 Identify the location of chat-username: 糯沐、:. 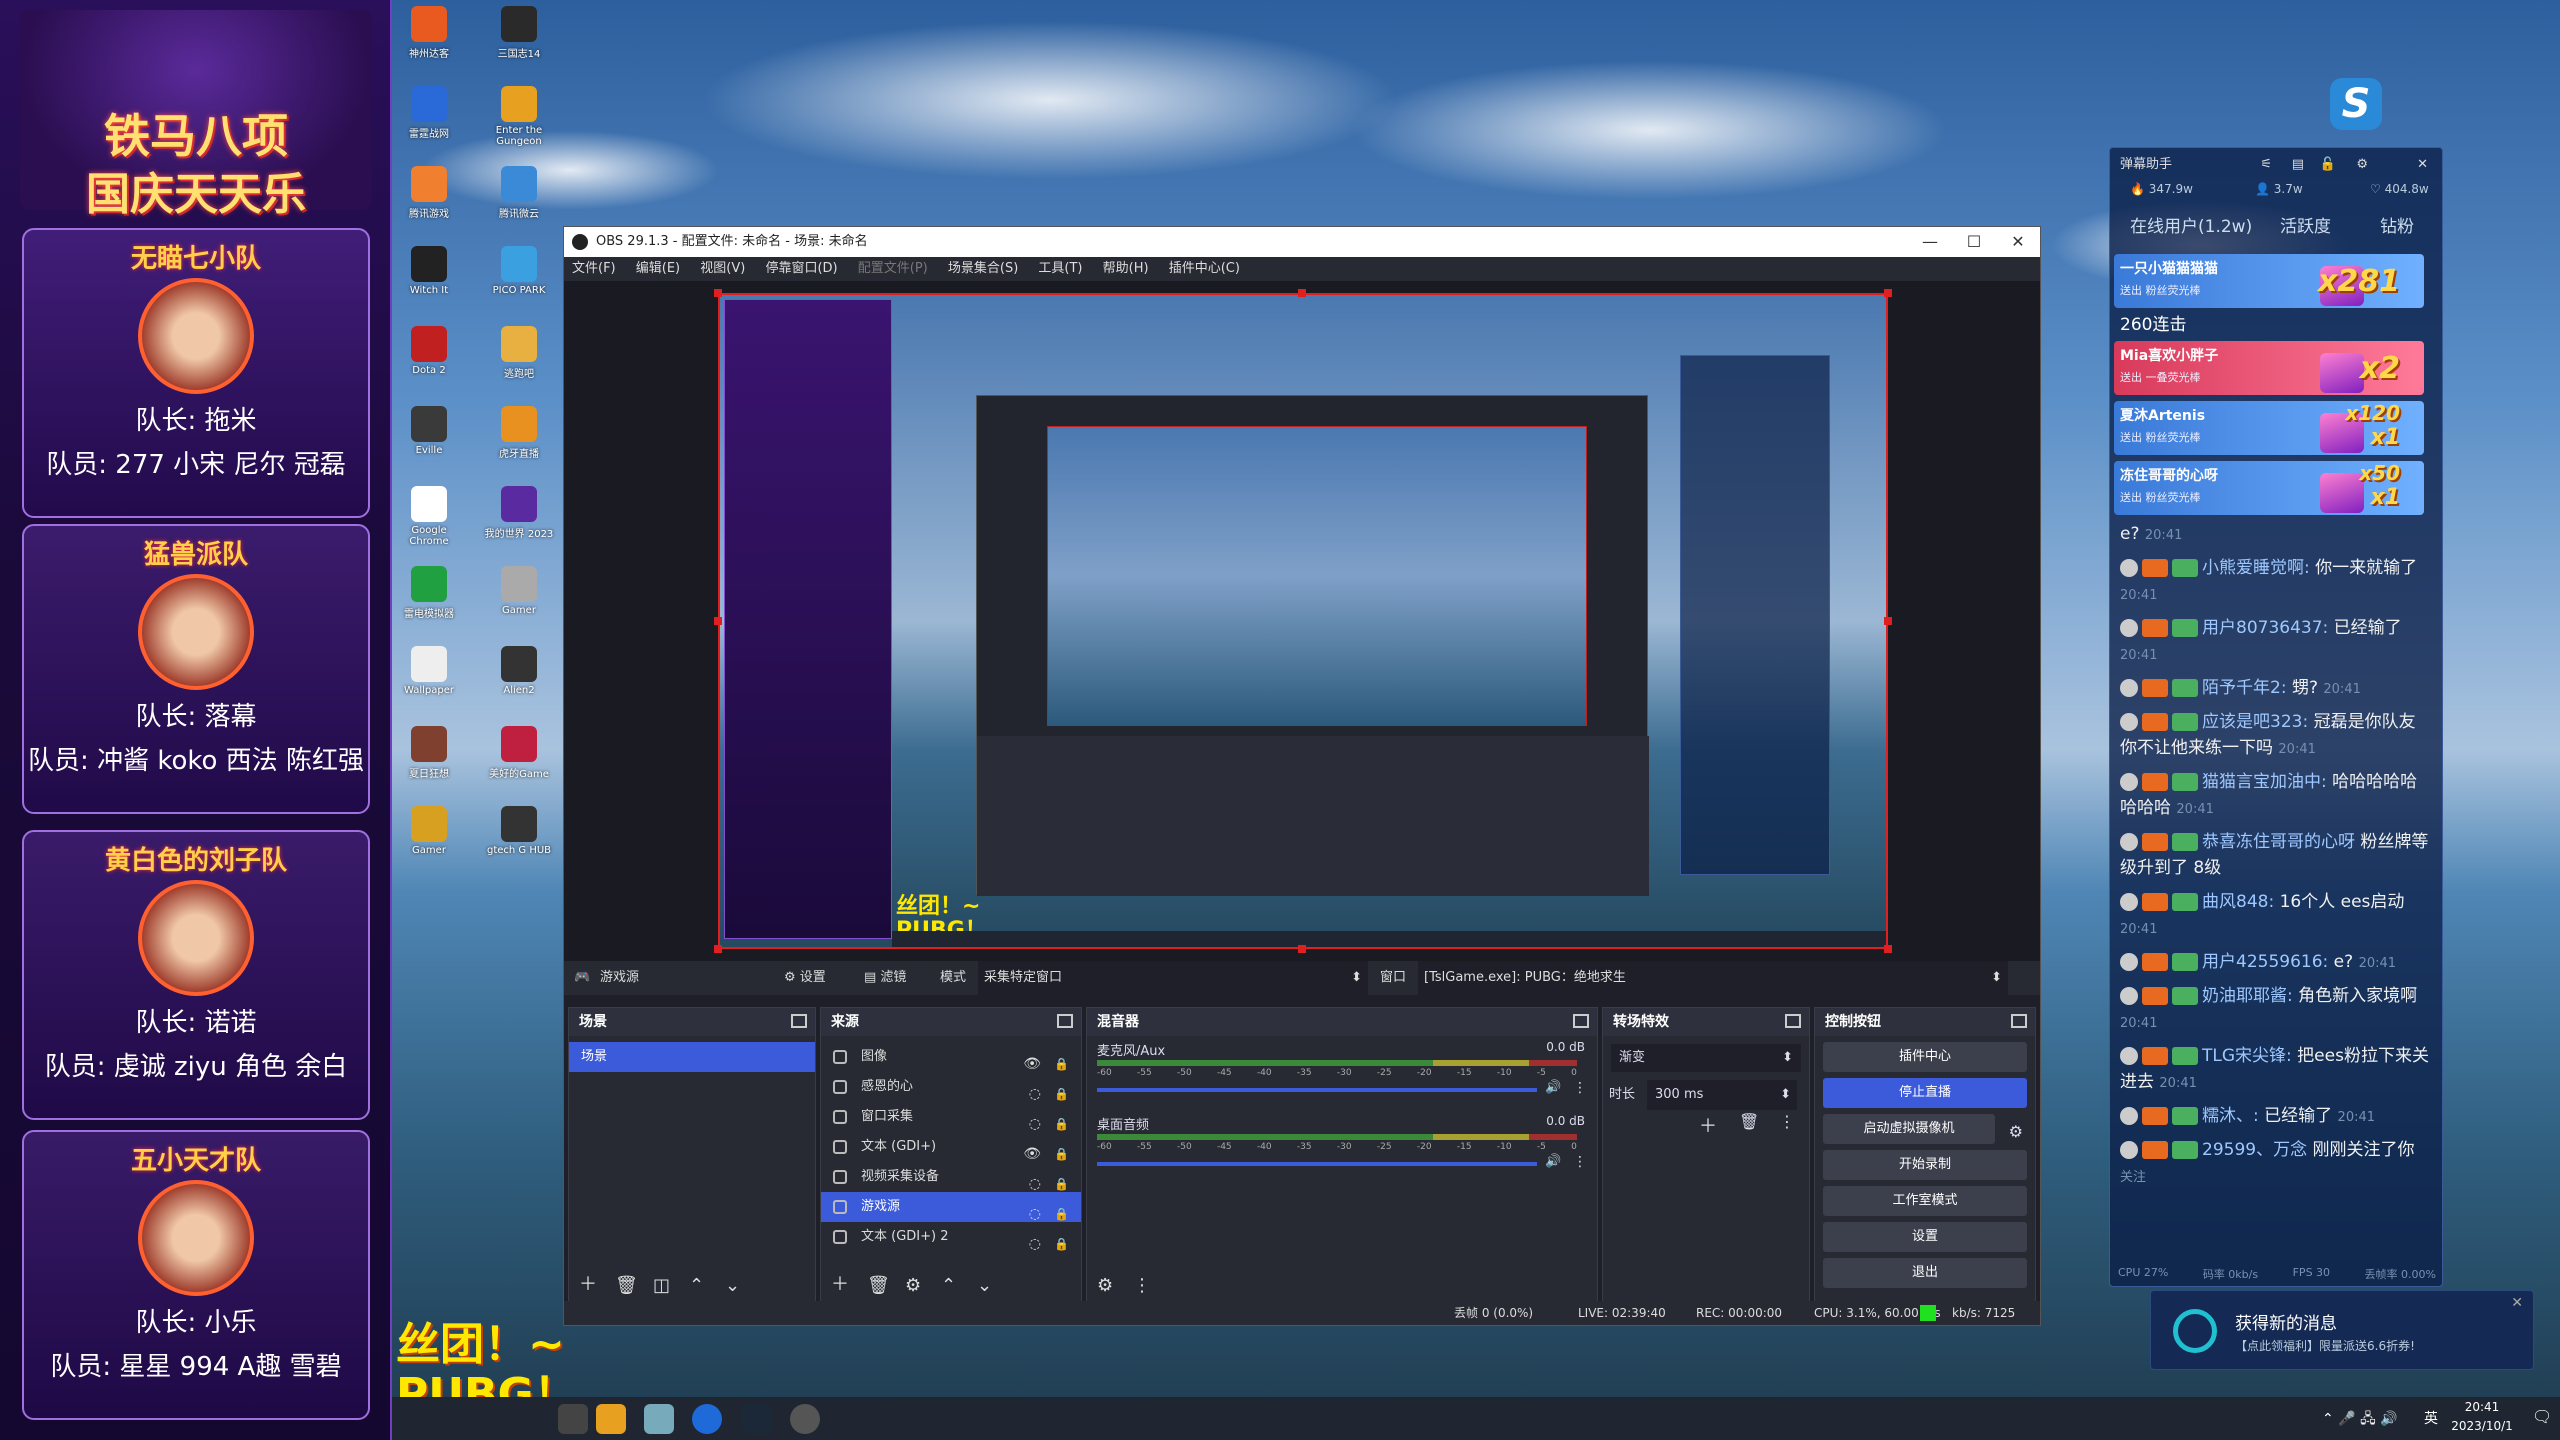
(2230, 1116).